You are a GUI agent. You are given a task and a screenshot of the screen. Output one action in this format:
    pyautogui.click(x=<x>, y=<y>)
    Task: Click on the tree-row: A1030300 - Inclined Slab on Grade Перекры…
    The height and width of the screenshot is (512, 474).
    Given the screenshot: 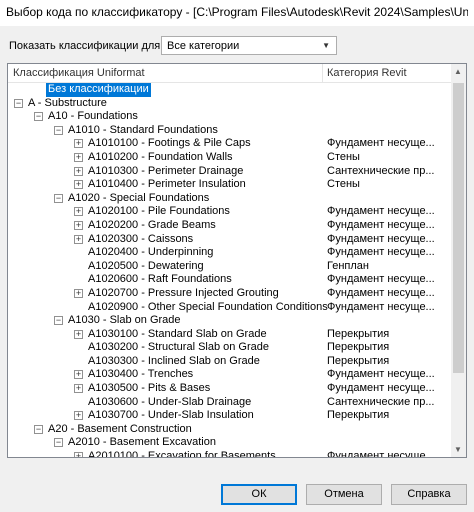 What is the action you would take?
    pyautogui.click(x=230, y=362)
    